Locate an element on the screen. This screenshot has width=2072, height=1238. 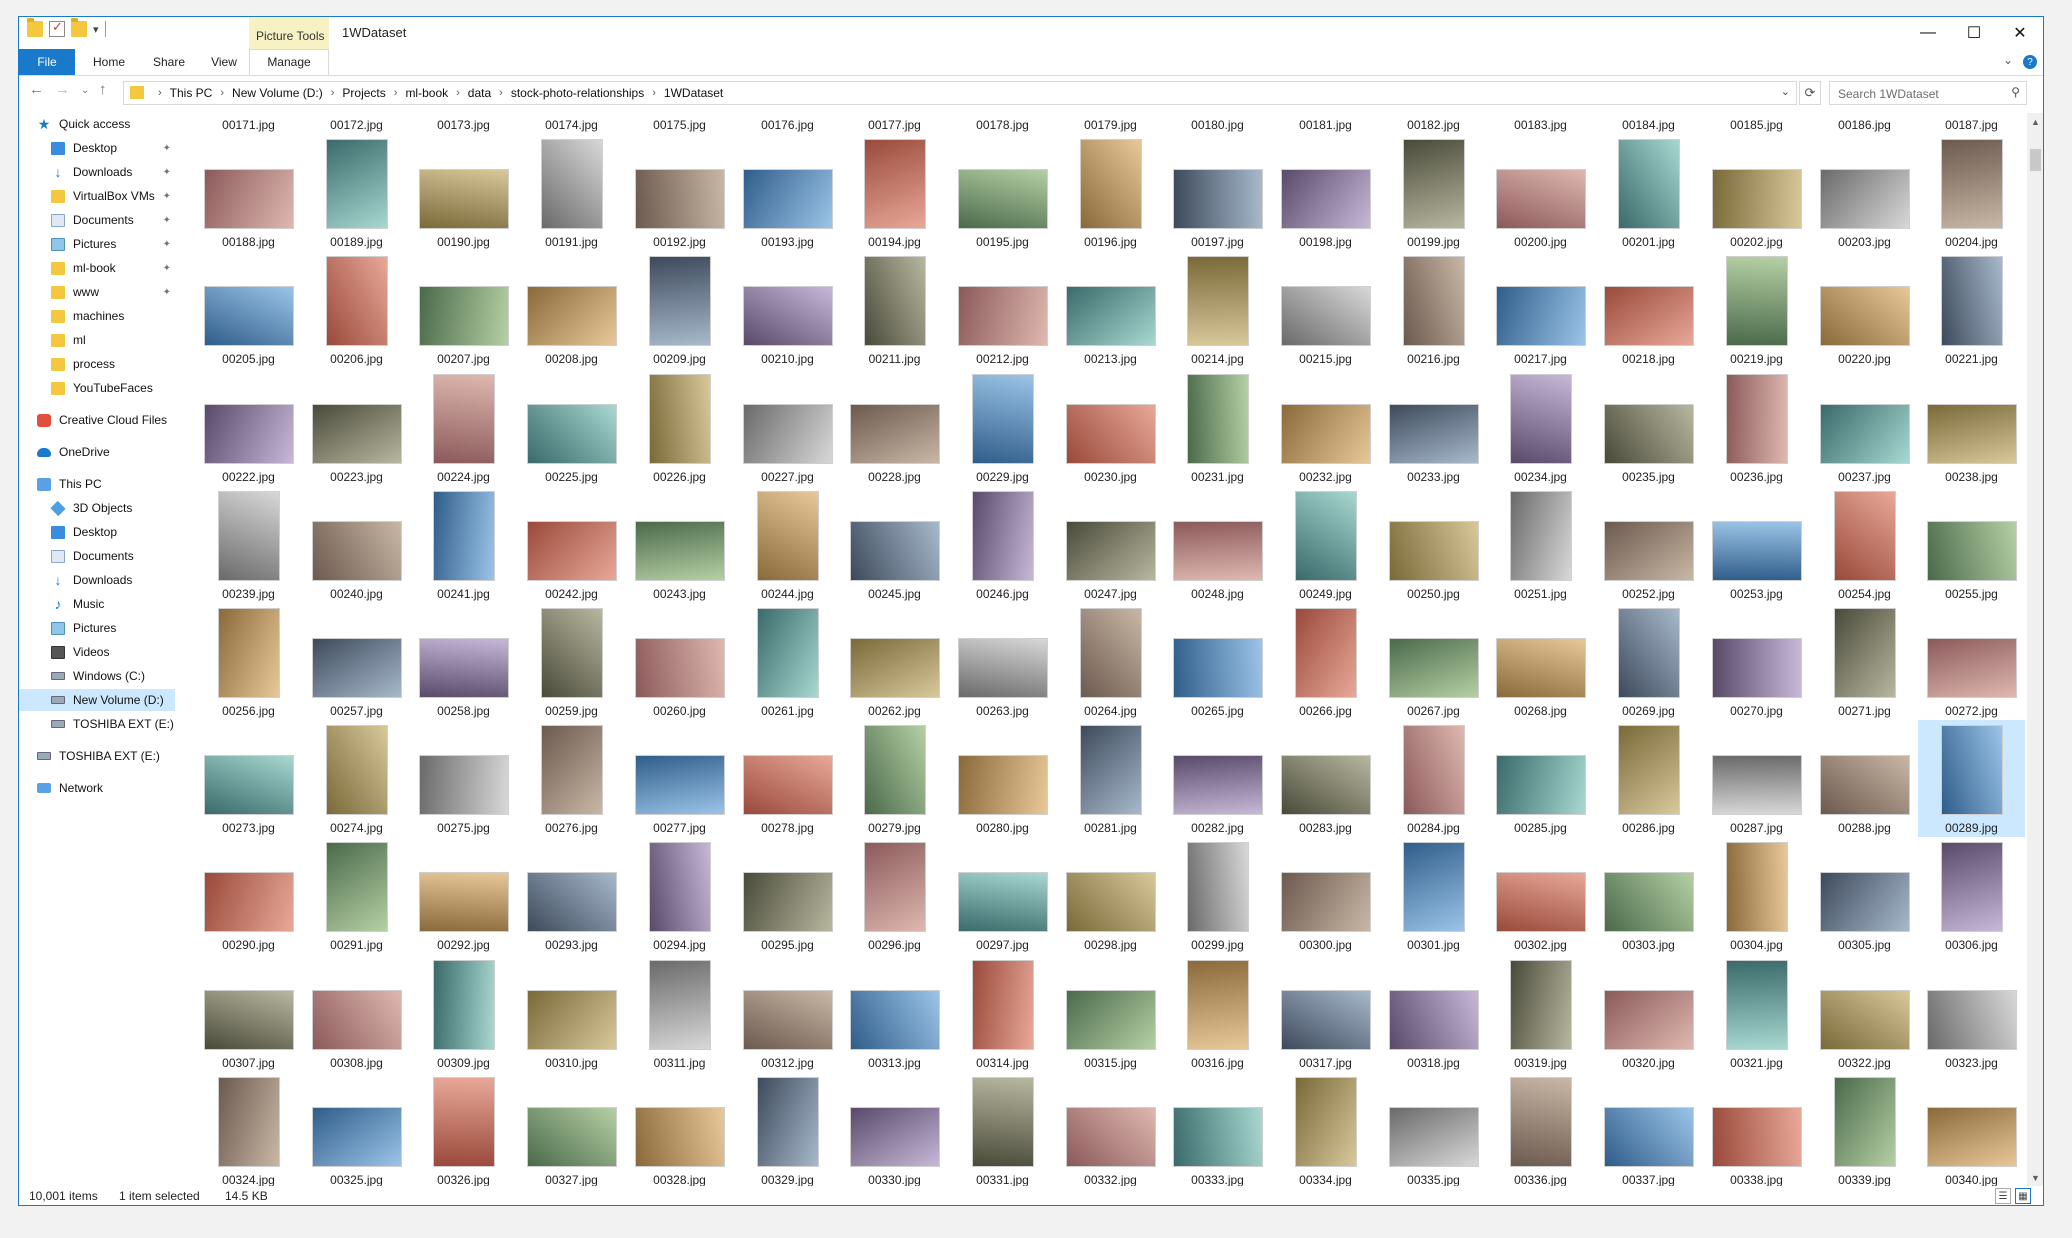
nav-item: Pictures is located at coordinates (97, 628).